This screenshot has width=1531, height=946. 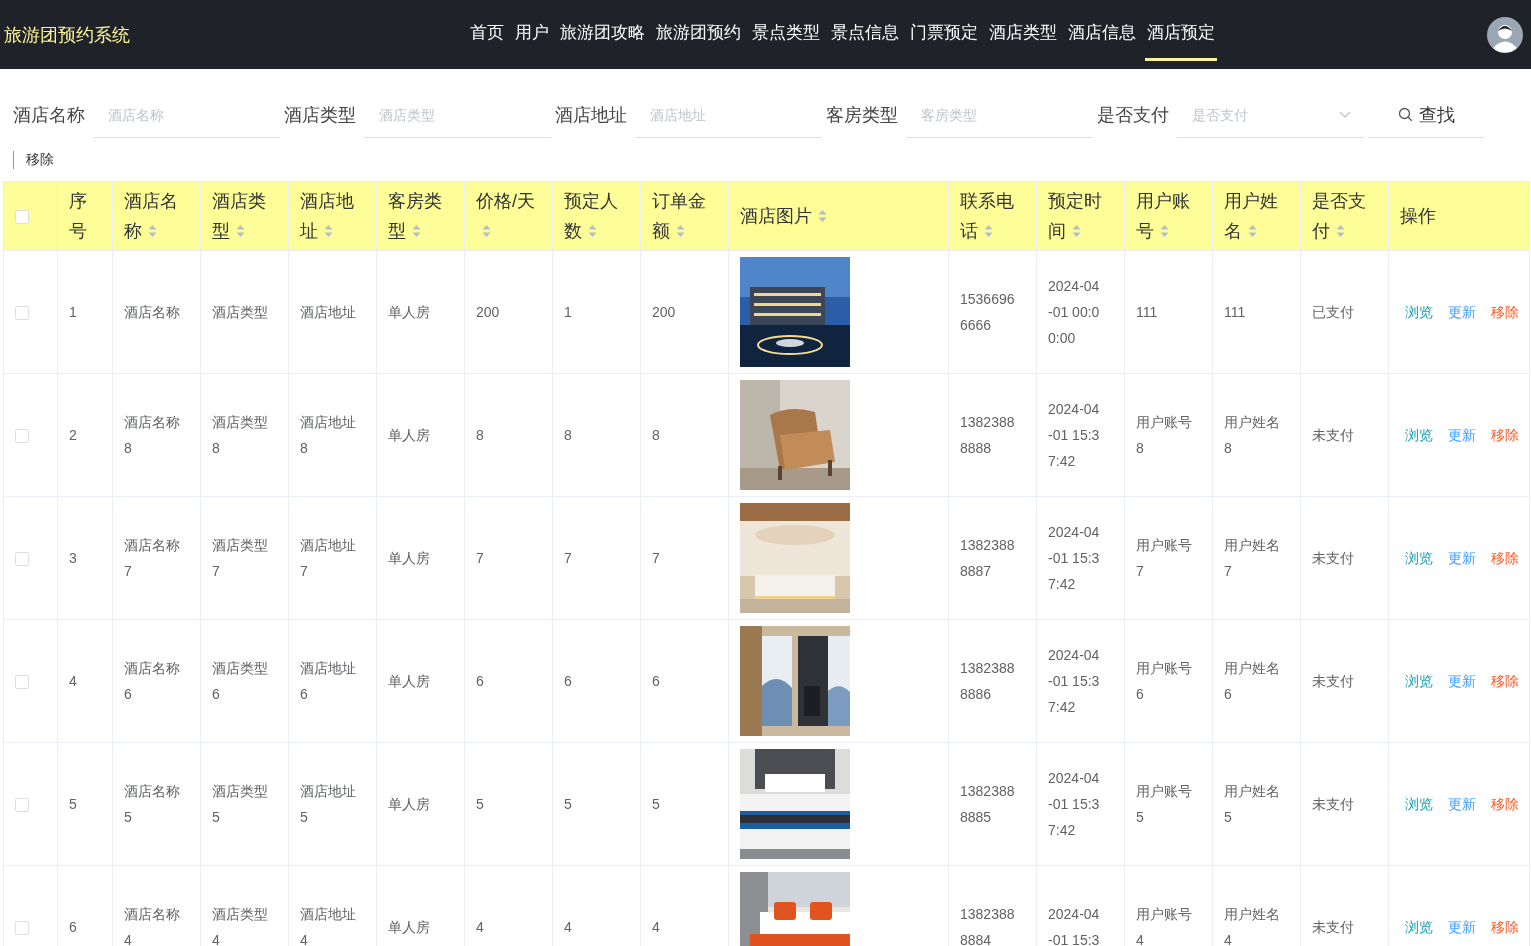 What do you see at coordinates (152, 681) in the screenshot?
I see `table-cell-text: 酒店名称6` at bounding box center [152, 681].